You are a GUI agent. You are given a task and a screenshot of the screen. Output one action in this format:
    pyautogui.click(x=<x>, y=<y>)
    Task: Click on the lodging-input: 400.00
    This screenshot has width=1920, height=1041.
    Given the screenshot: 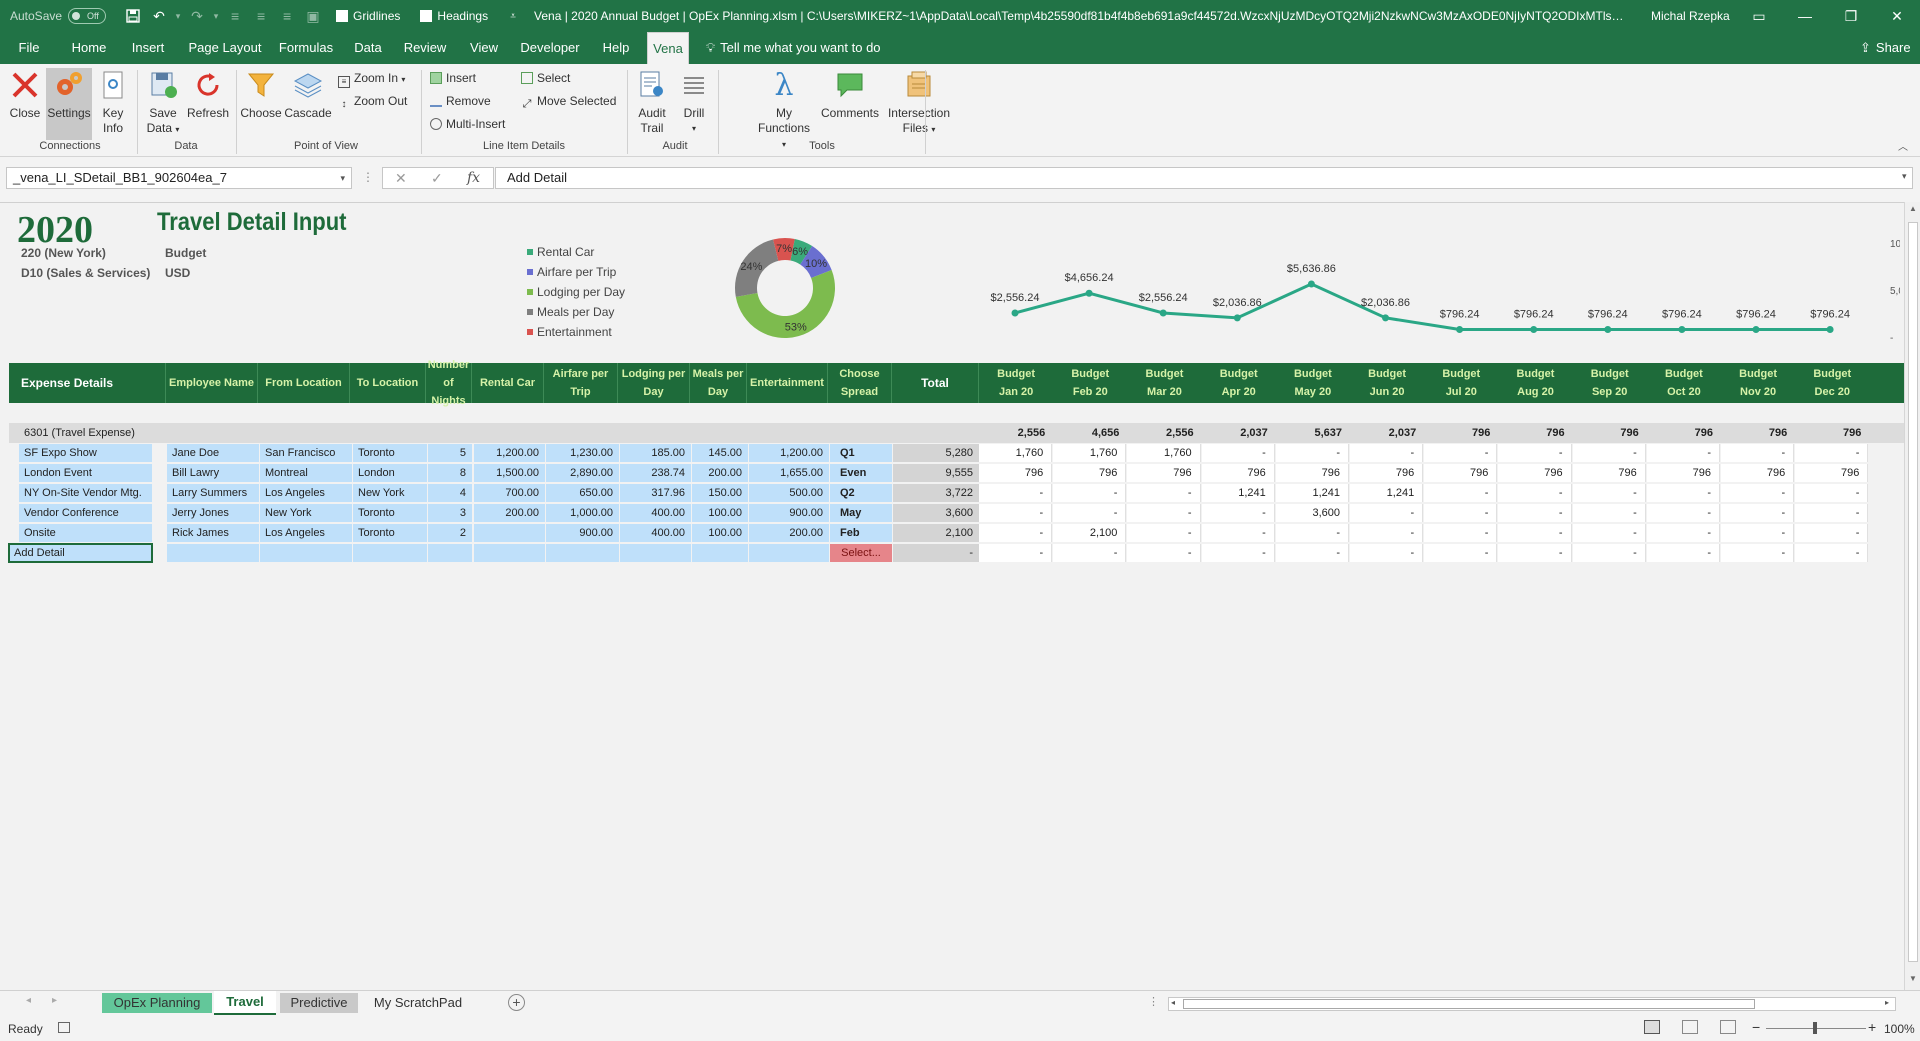 What is the action you would take?
    pyautogui.click(x=655, y=533)
    